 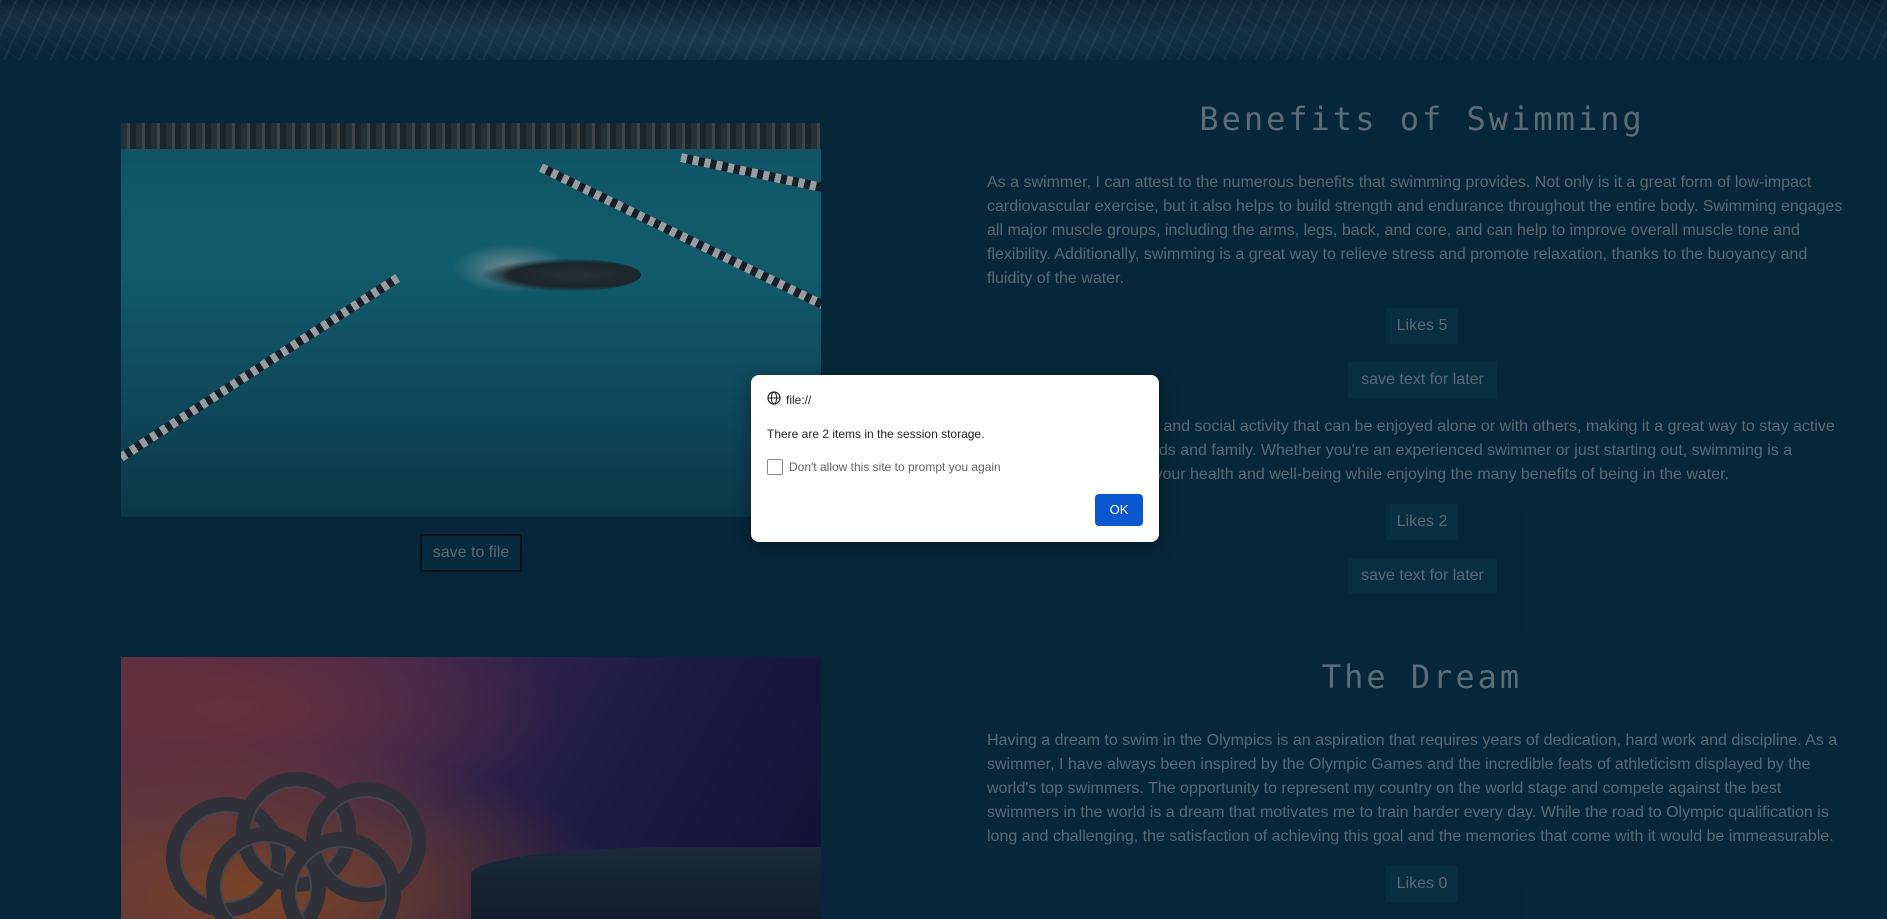 I want to click on likes-button: Likes 2, so click(x=1422, y=522).